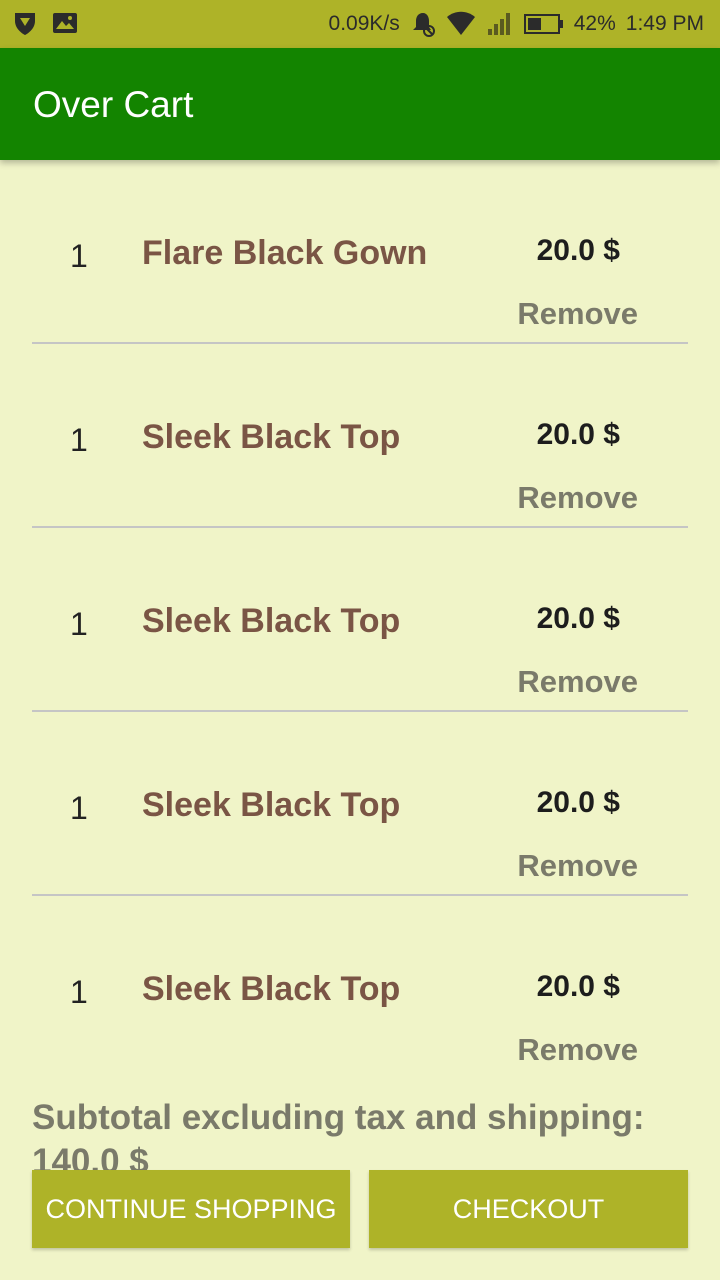 This screenshot has width=720, height=1280. I want to click on mute-bell-icon, so click(423, 24).